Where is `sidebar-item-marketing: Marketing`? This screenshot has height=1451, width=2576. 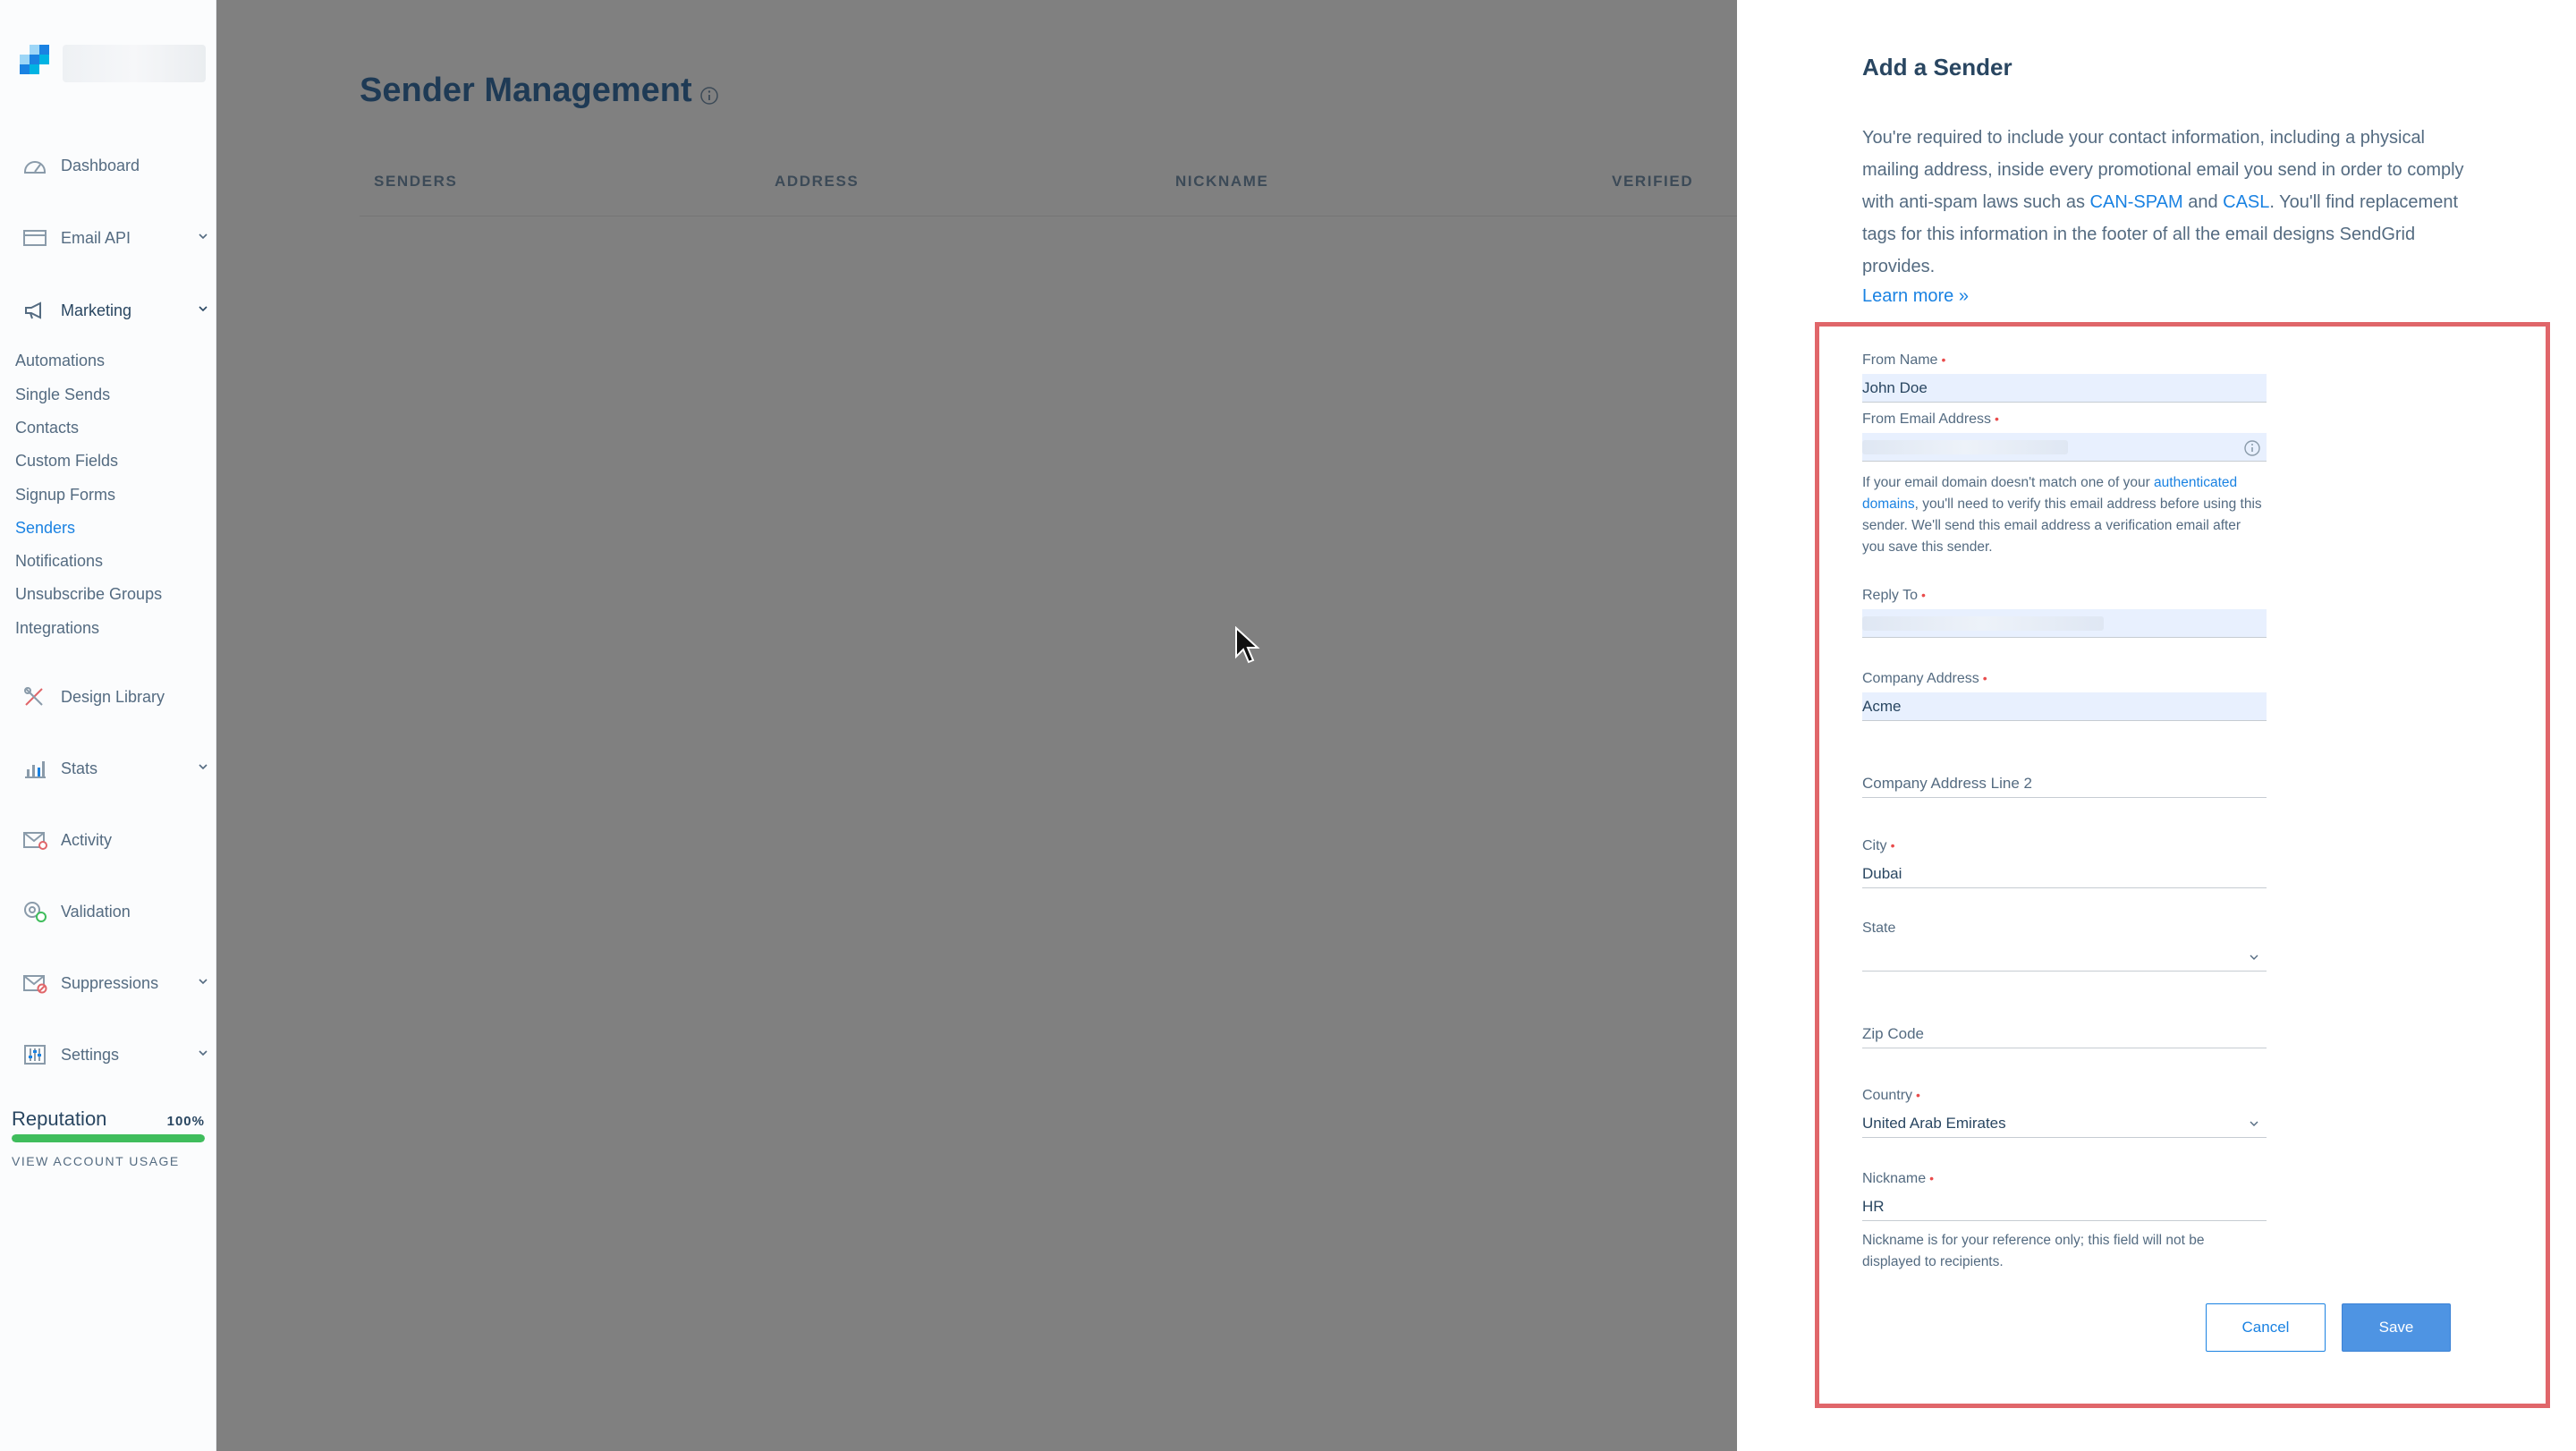
sidebar-item-marketing: Marketing is located at coordinates (115, 310).